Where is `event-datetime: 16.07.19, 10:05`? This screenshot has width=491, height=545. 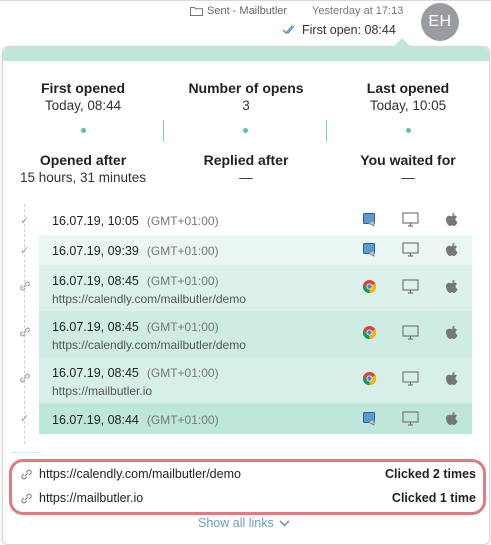 event-datetime: 16.07.19, 10:05 is located at coordinates (95, 221).